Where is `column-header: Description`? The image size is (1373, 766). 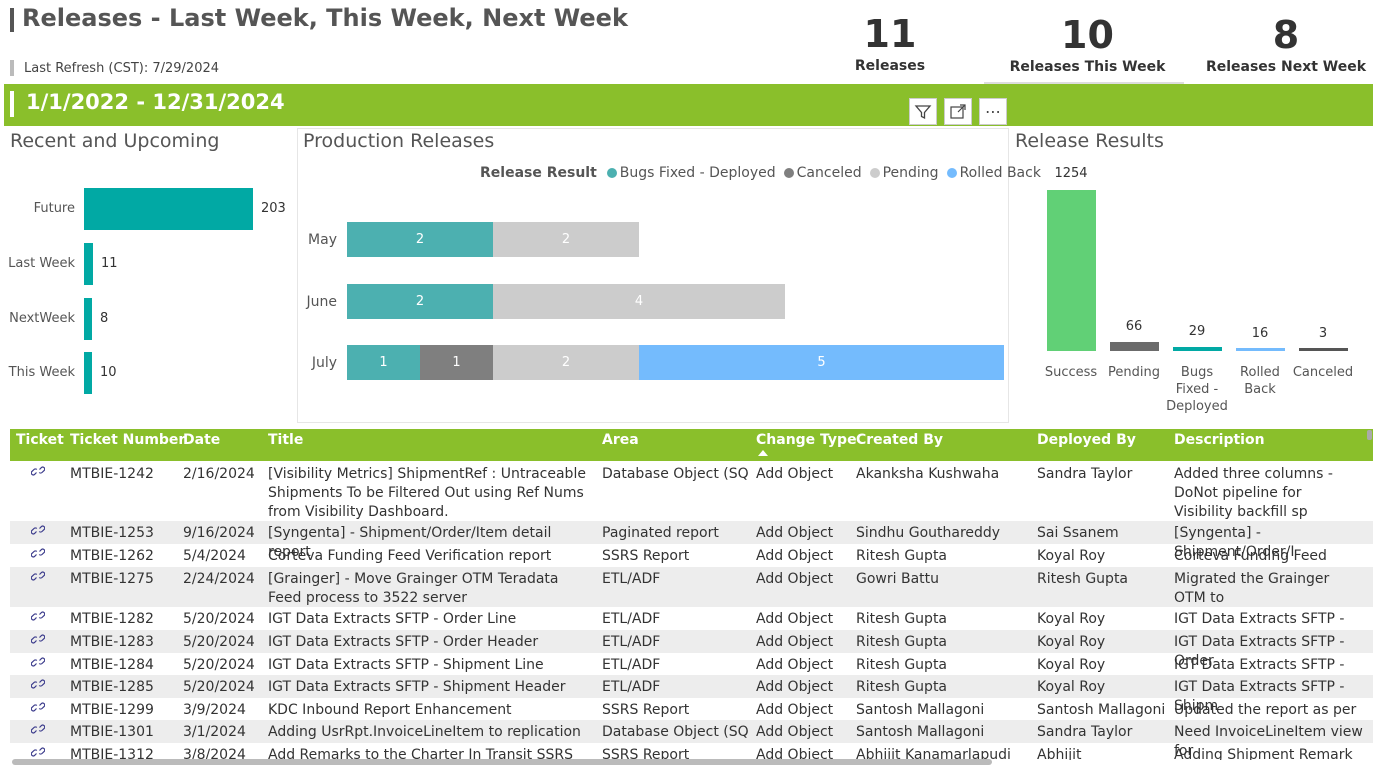
column-header: Description is located at coordinates (1219, 440).